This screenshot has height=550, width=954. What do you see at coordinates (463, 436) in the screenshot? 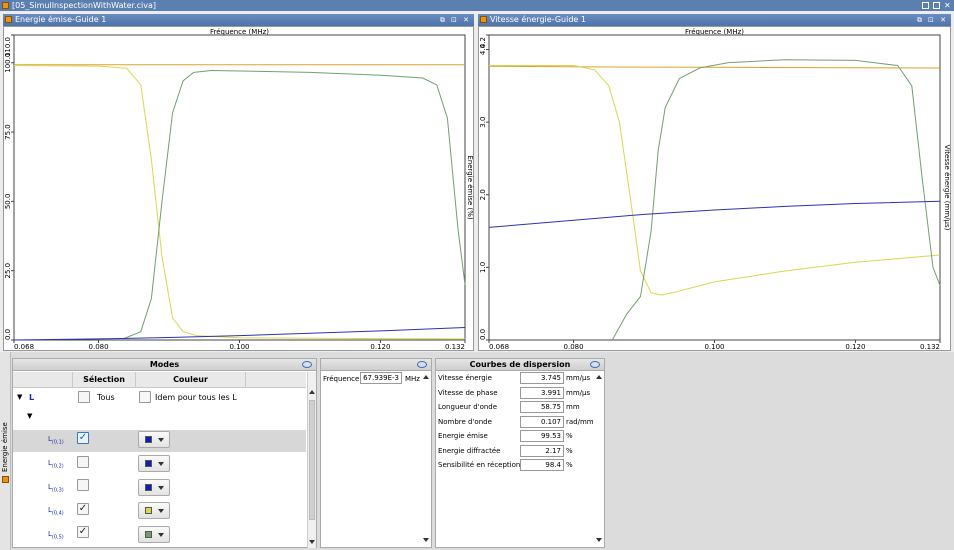
I see `dispersion-label: Energie émise` at bounding box center [463, 436].